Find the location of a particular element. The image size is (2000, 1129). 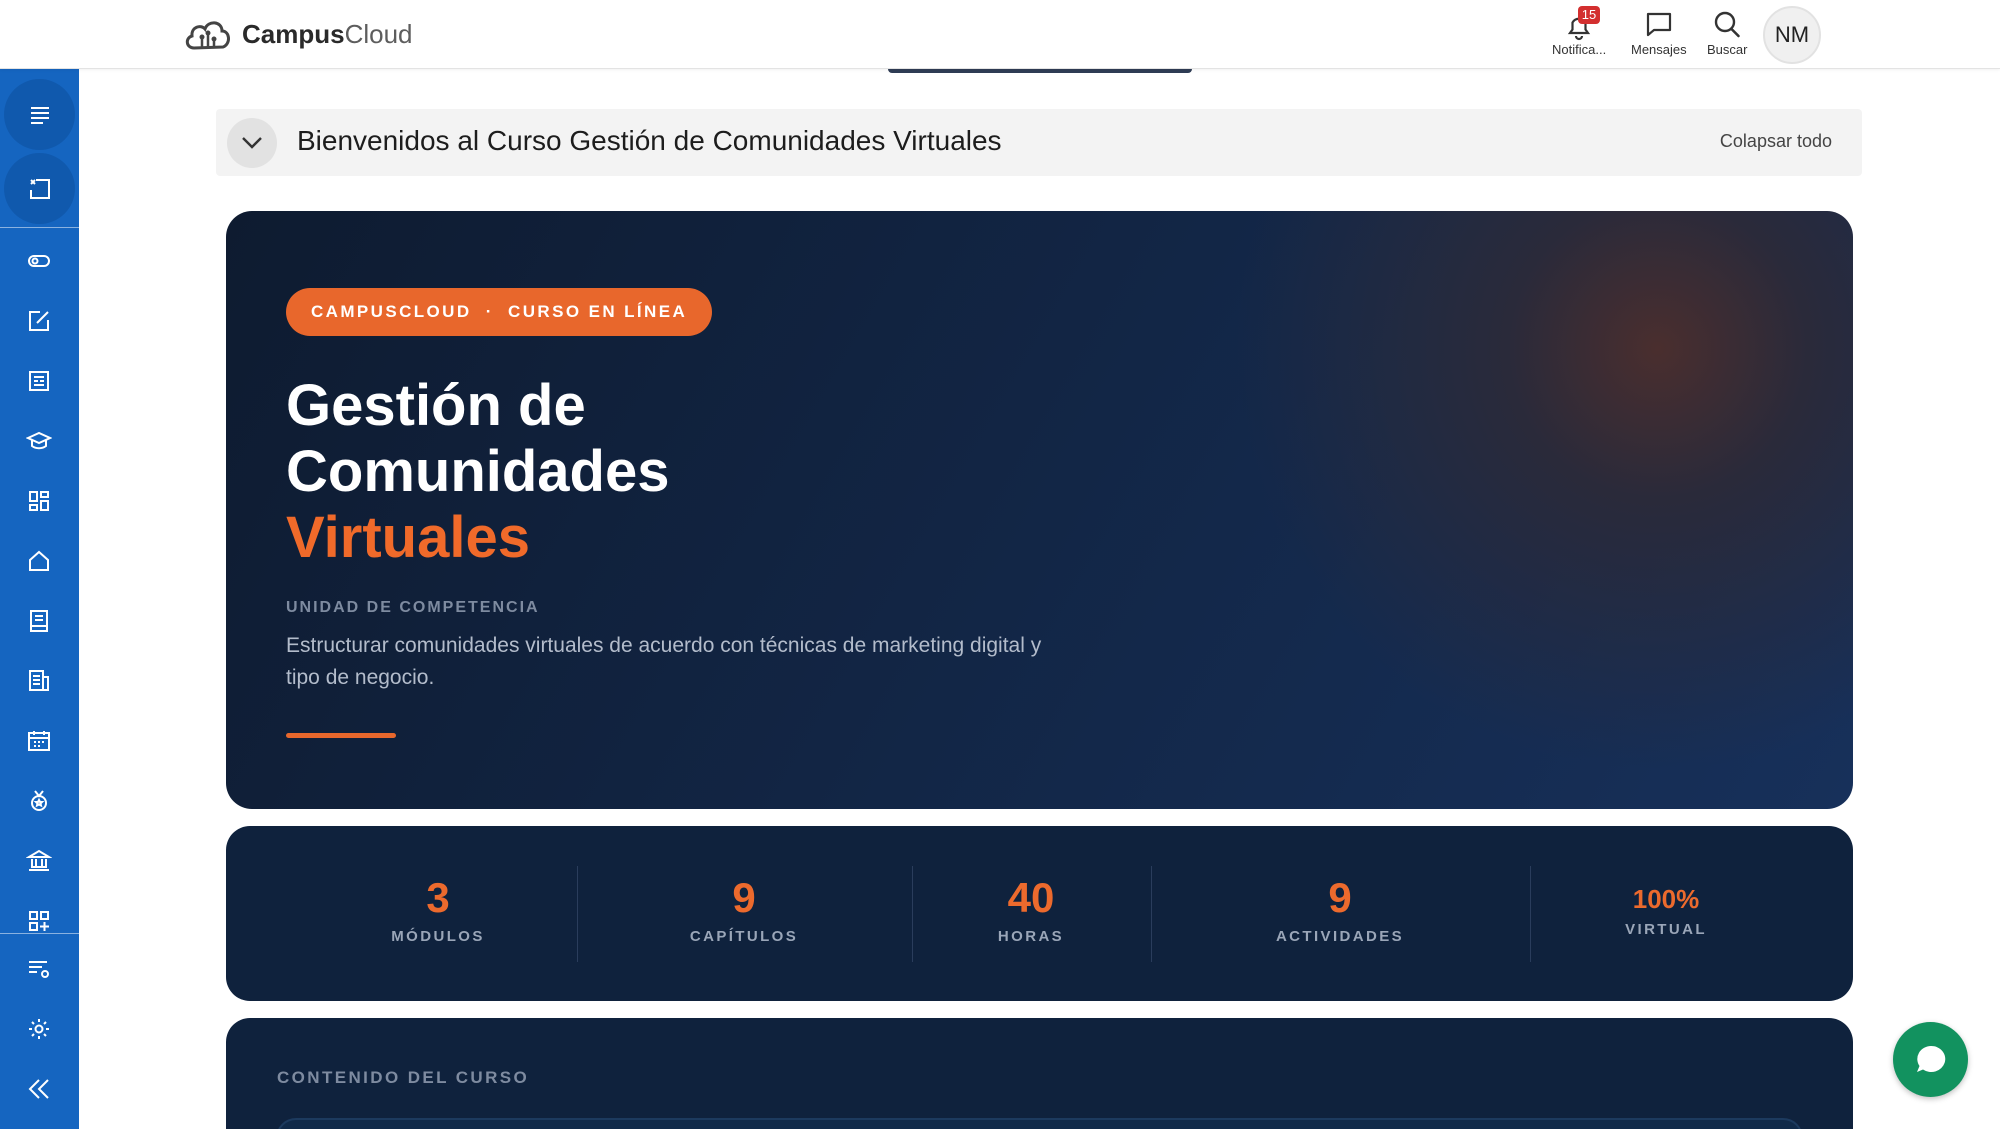

edit-icon is located at coordinates (39, 321).